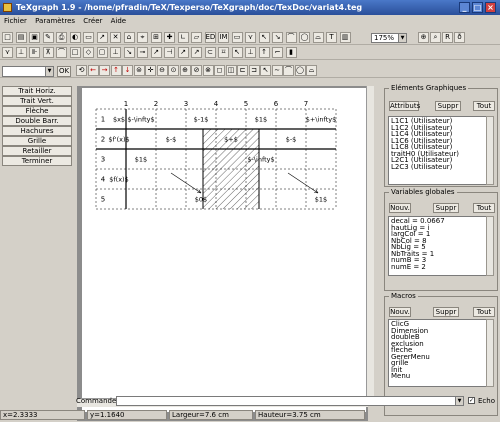  I want to click on command-input: ▼, so click(290, 401).